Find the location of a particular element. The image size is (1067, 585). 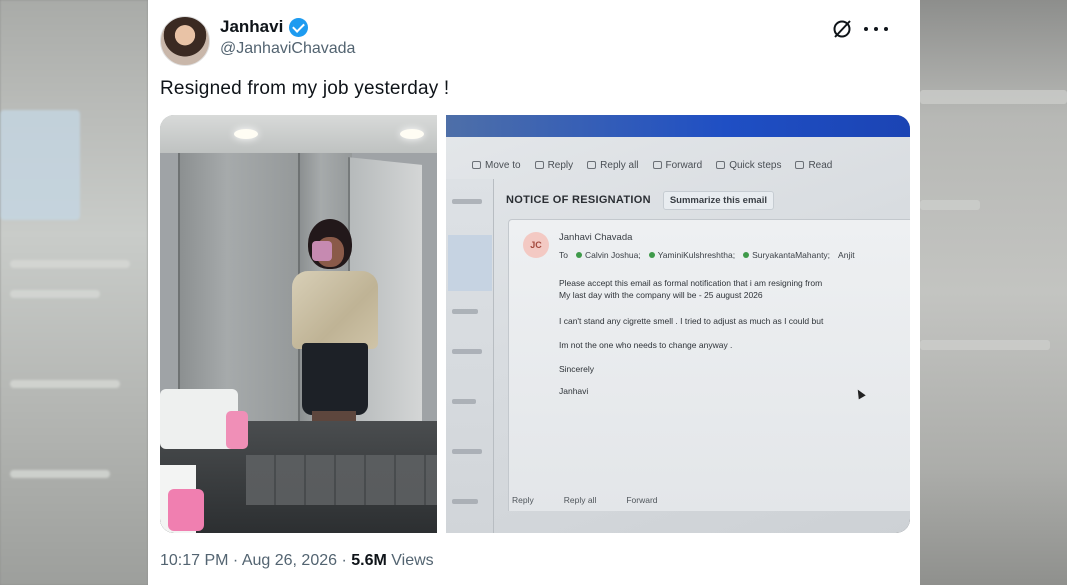

email-actions: Reply Reply all Forward is located at coordinates (585, 500).